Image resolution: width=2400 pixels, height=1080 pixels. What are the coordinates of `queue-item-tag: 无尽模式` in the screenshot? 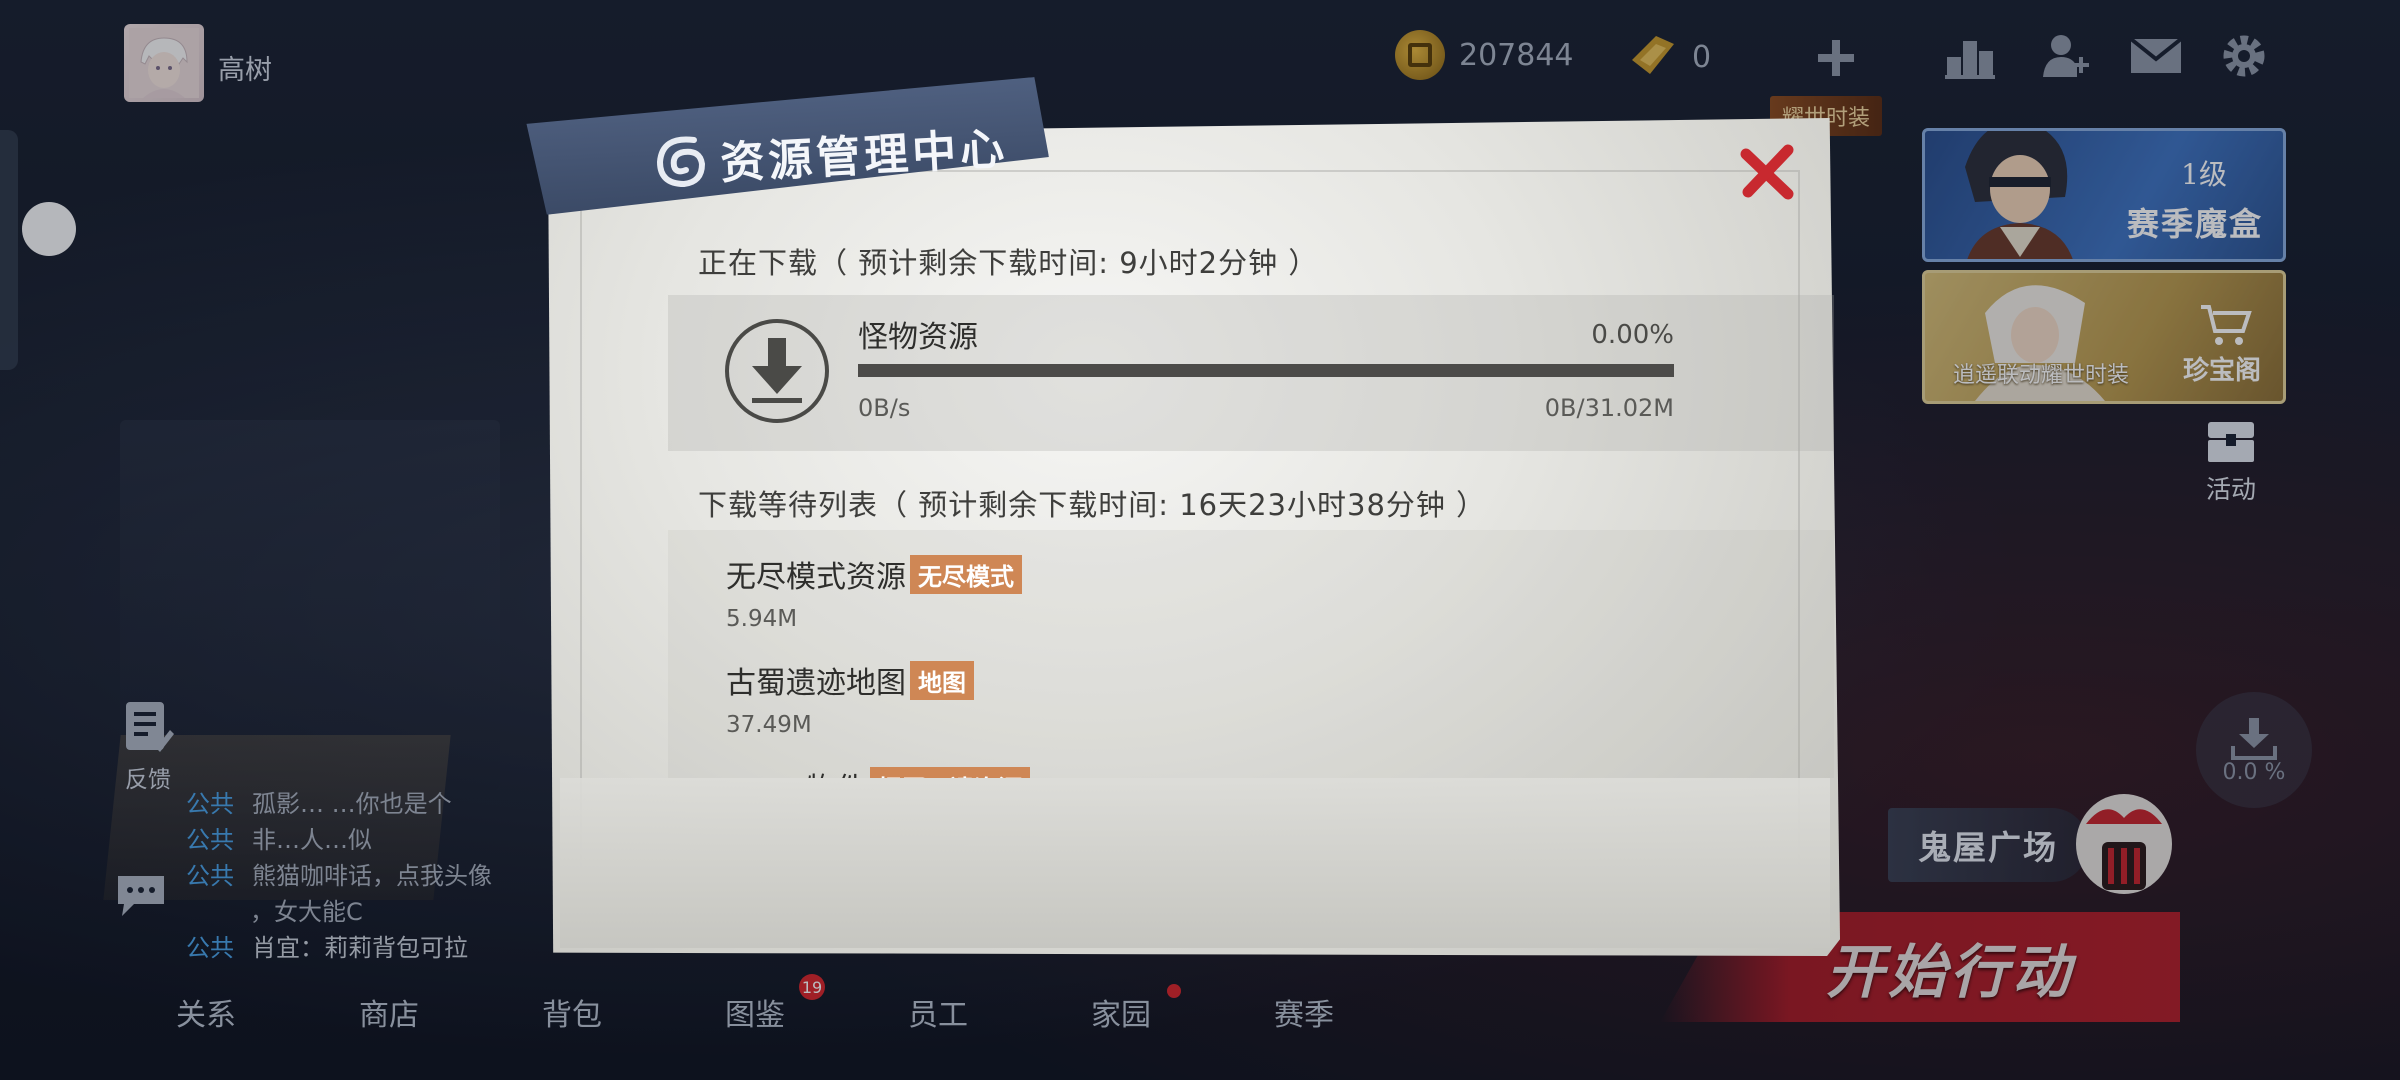 It's located at (966, 574).